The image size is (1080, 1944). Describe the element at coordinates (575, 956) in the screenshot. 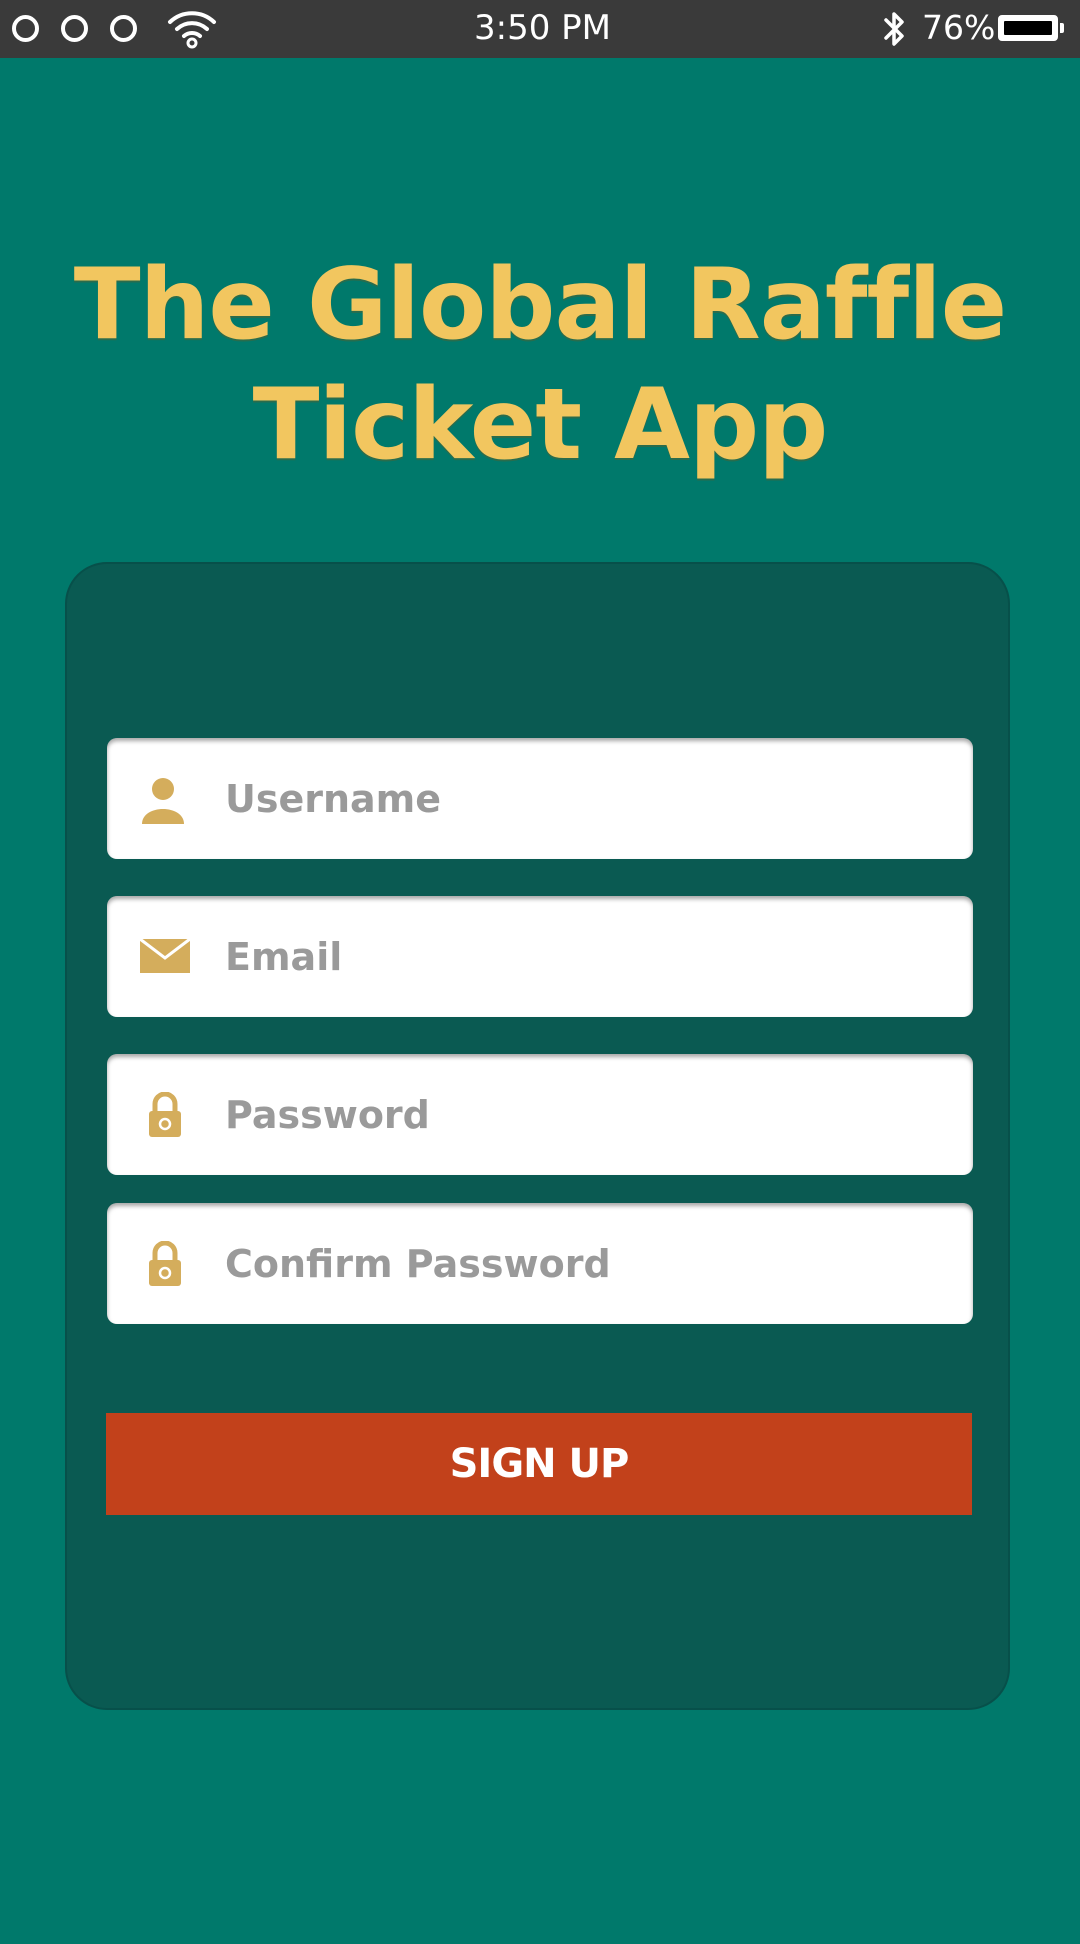

I see `email-input` at that location.